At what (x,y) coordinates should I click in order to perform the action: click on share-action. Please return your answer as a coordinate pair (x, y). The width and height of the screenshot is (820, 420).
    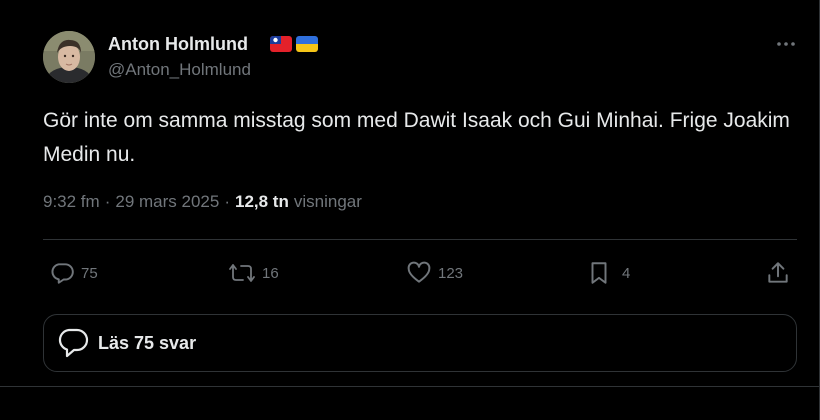
    Looking at the image, I should click on (778, 273).